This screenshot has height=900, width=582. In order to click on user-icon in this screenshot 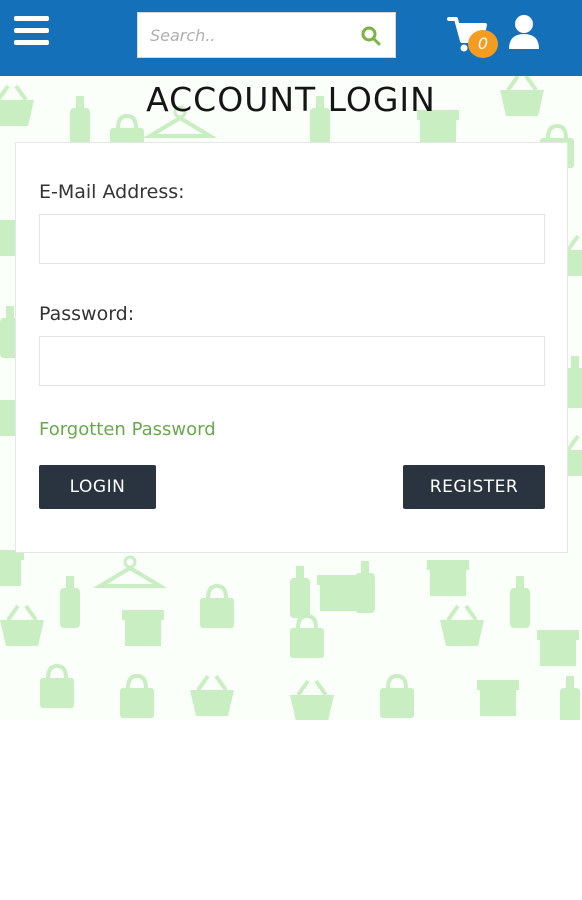, I will do `click(524, 32)`.